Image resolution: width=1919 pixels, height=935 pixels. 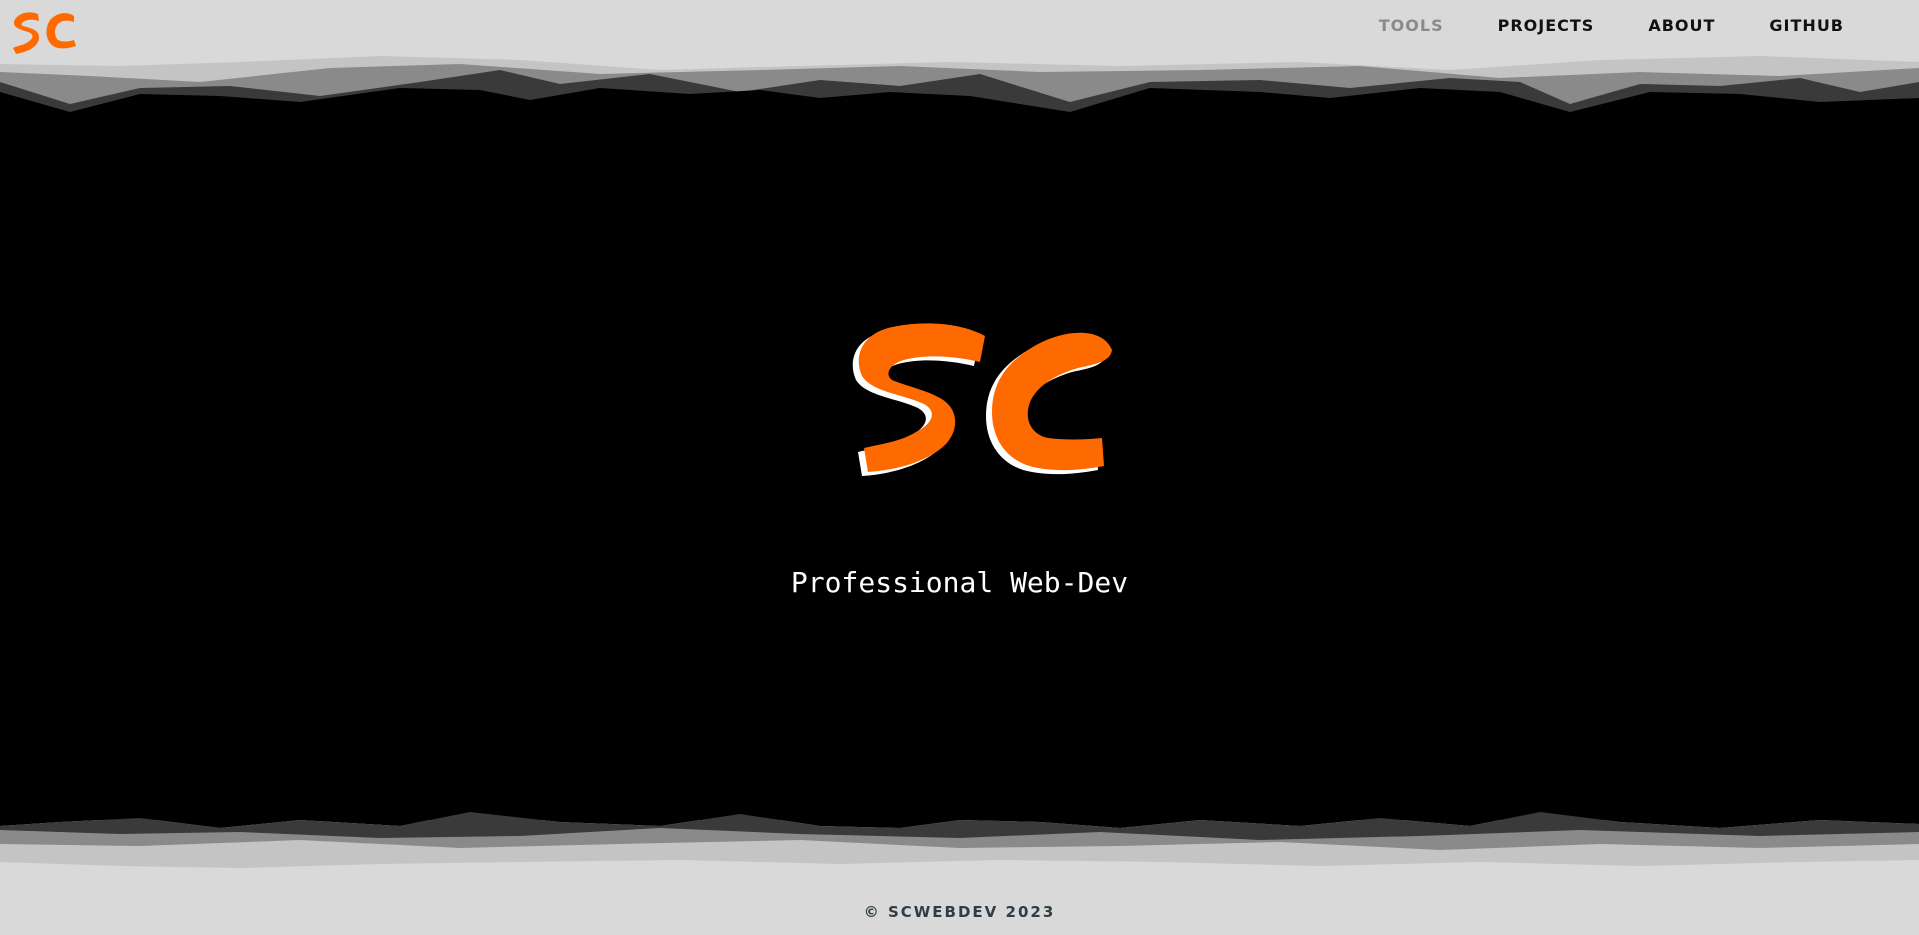 What do you see at coordinates (959, 582) in the screenshot?
I see `hero-tagline: Professional Web-Dev` at bounding box center [959, 582].